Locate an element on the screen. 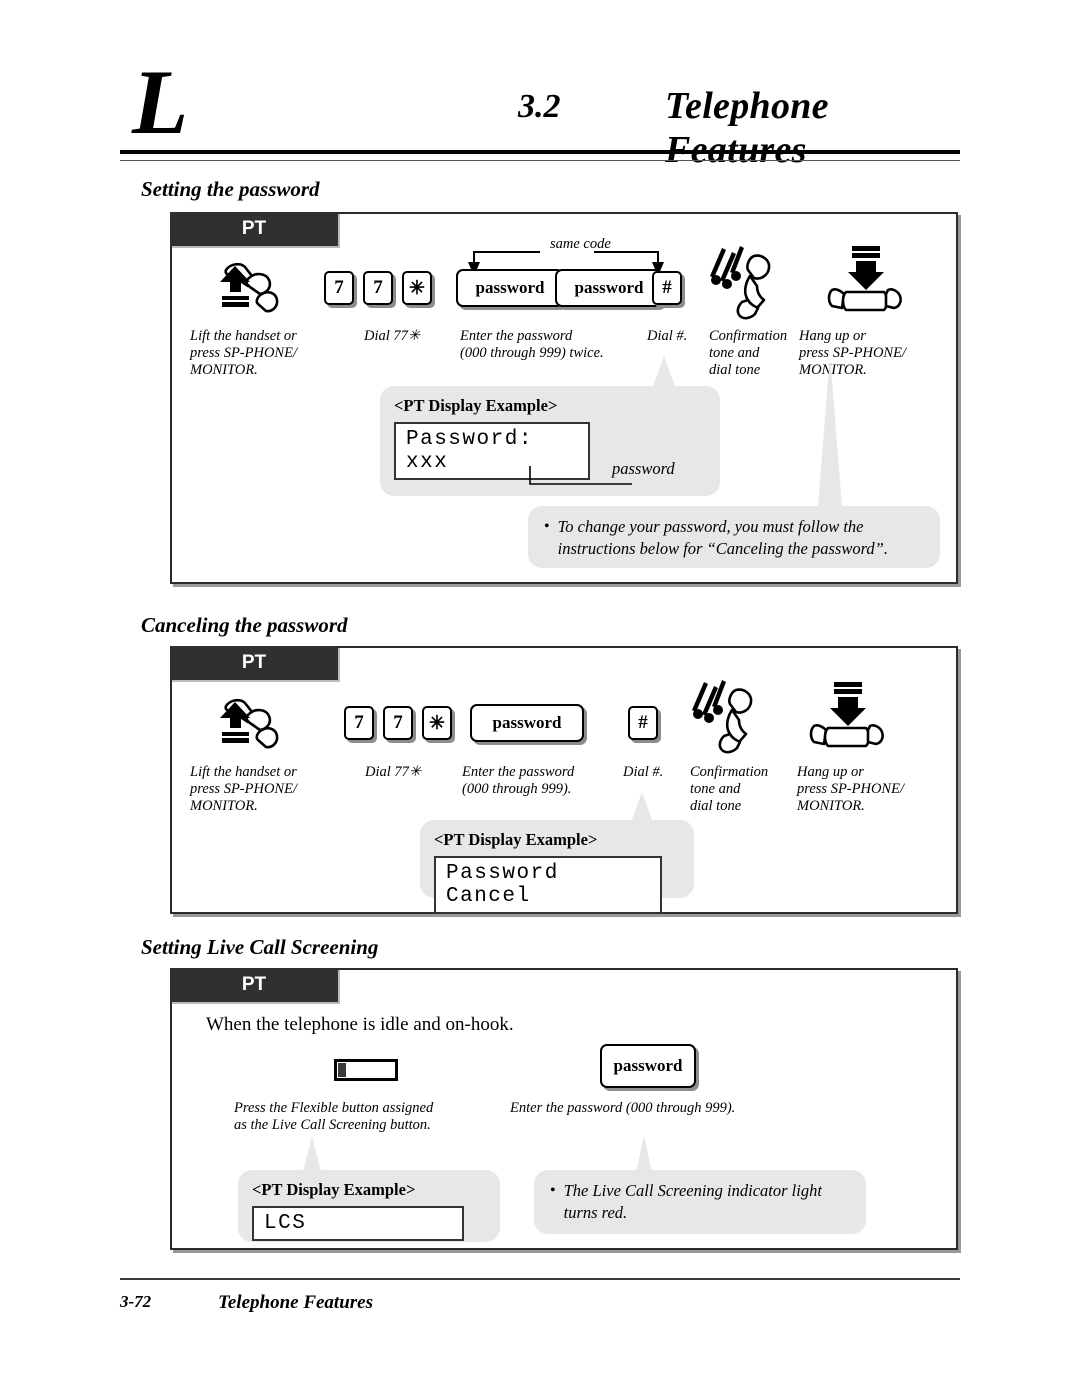 Image resolution: width=1080 pixels, height=1397 pixels. key-asterisk: ✳ is located at coordinates (417, 288).